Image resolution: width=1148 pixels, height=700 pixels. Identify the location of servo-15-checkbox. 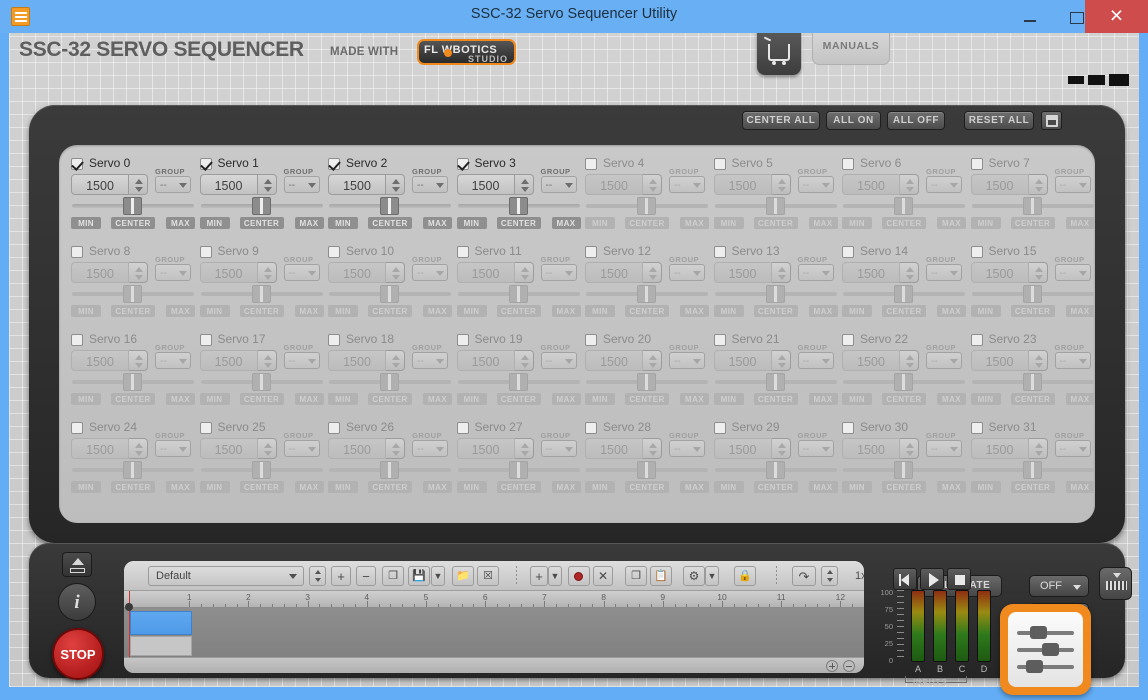
(976, 252).